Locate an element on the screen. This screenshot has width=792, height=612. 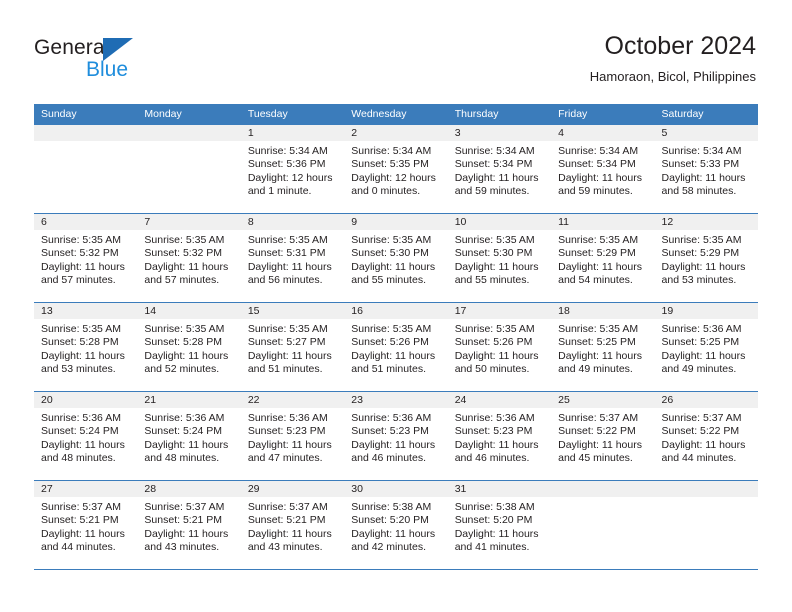
day-details is located at coordinates (706, 499).